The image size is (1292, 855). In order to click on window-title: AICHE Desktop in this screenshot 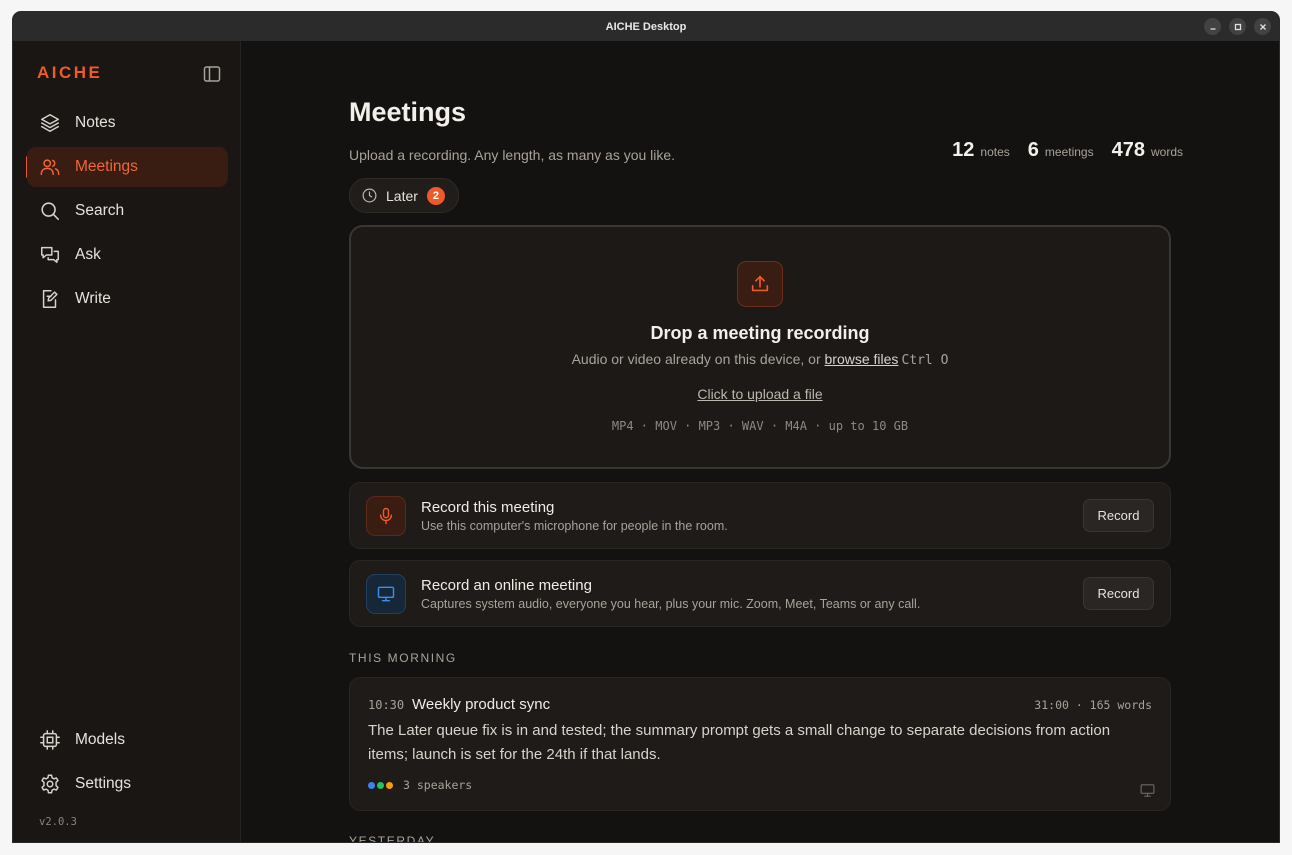, I will do `click(646, 26)`.